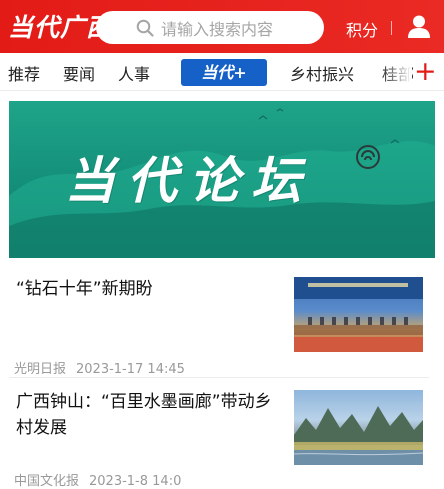 The width and height of the screenshot is (444, 489). I want to click on tabs-fade, so click(396, 71).